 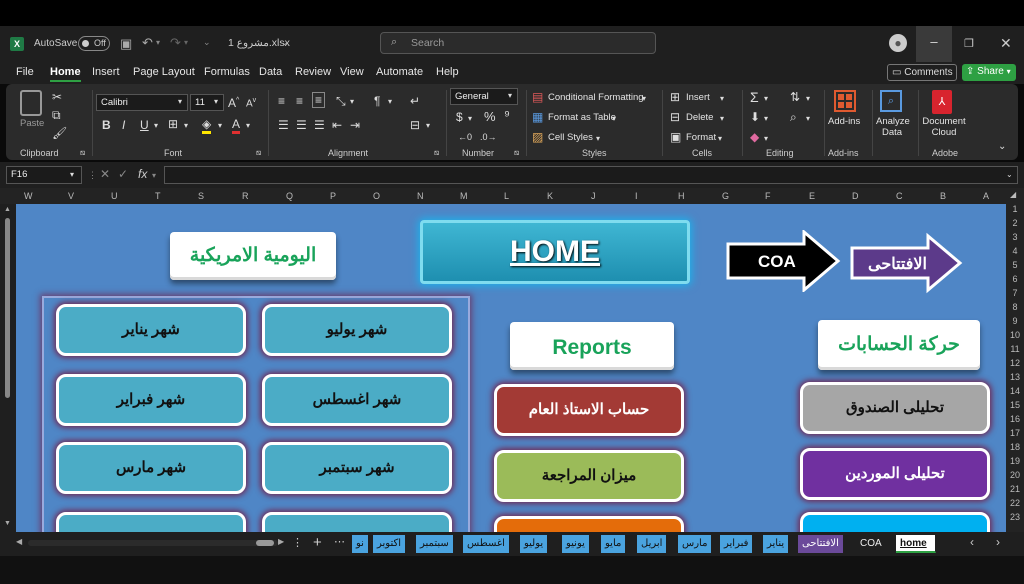 What do you see at coordinates (319, 125) in the screenshot?
I see `align-right-icon: ☰` at bounding box center [319, 125].